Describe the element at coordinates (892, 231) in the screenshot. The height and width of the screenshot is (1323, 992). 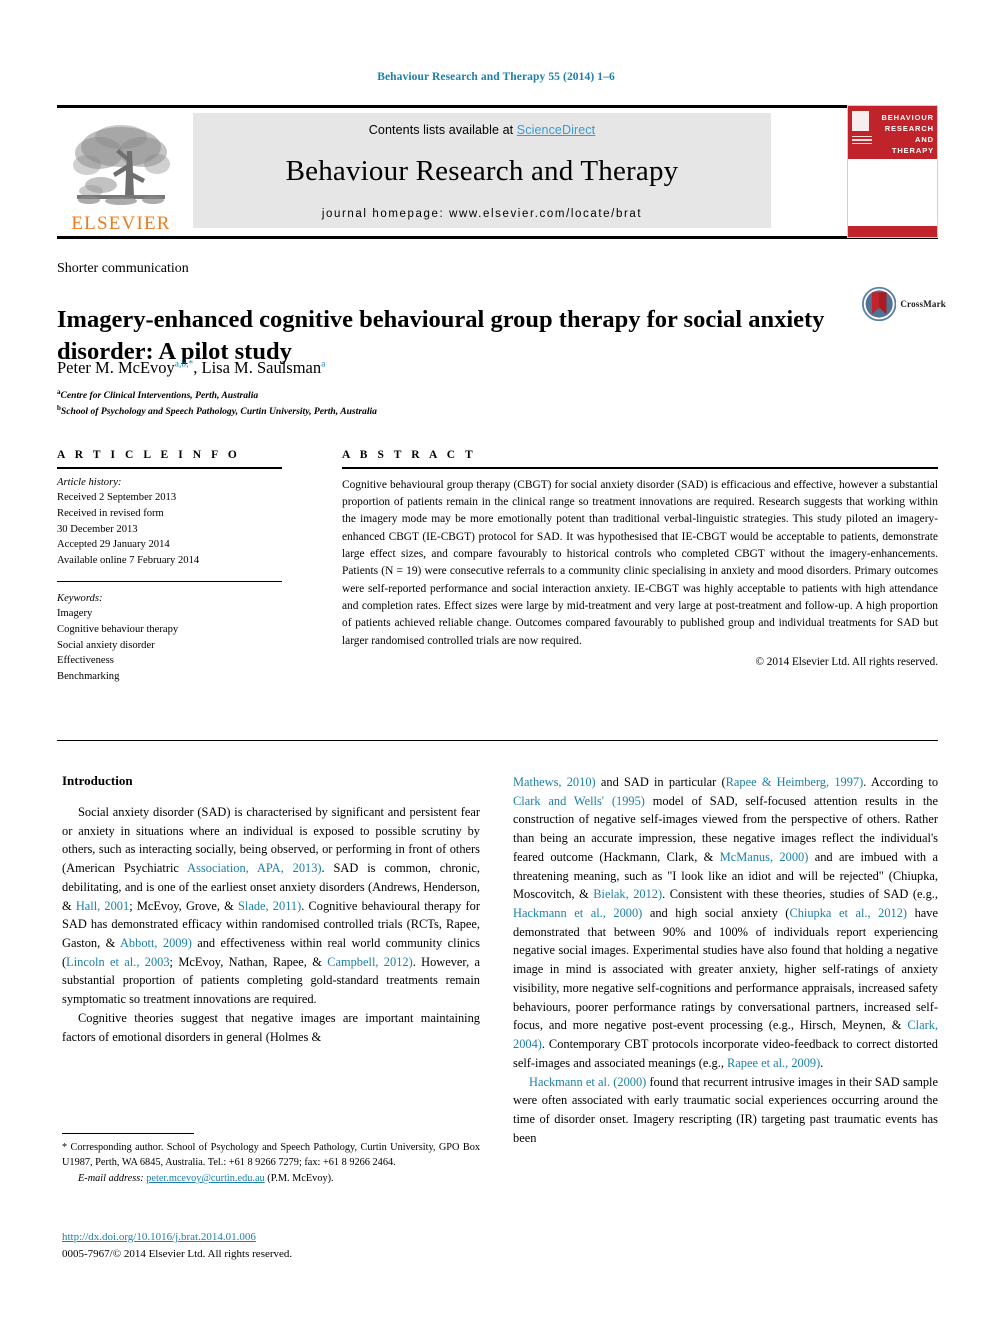
I see `cover-red-footer` at that location.